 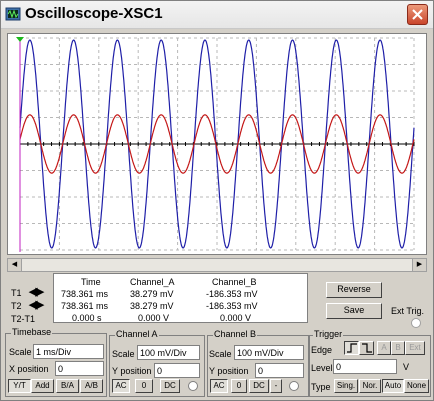 What do you see at coordinates (42, 386) in the screenshot?
I see `mode-add-button: Add` at bounding box center [42, 386].